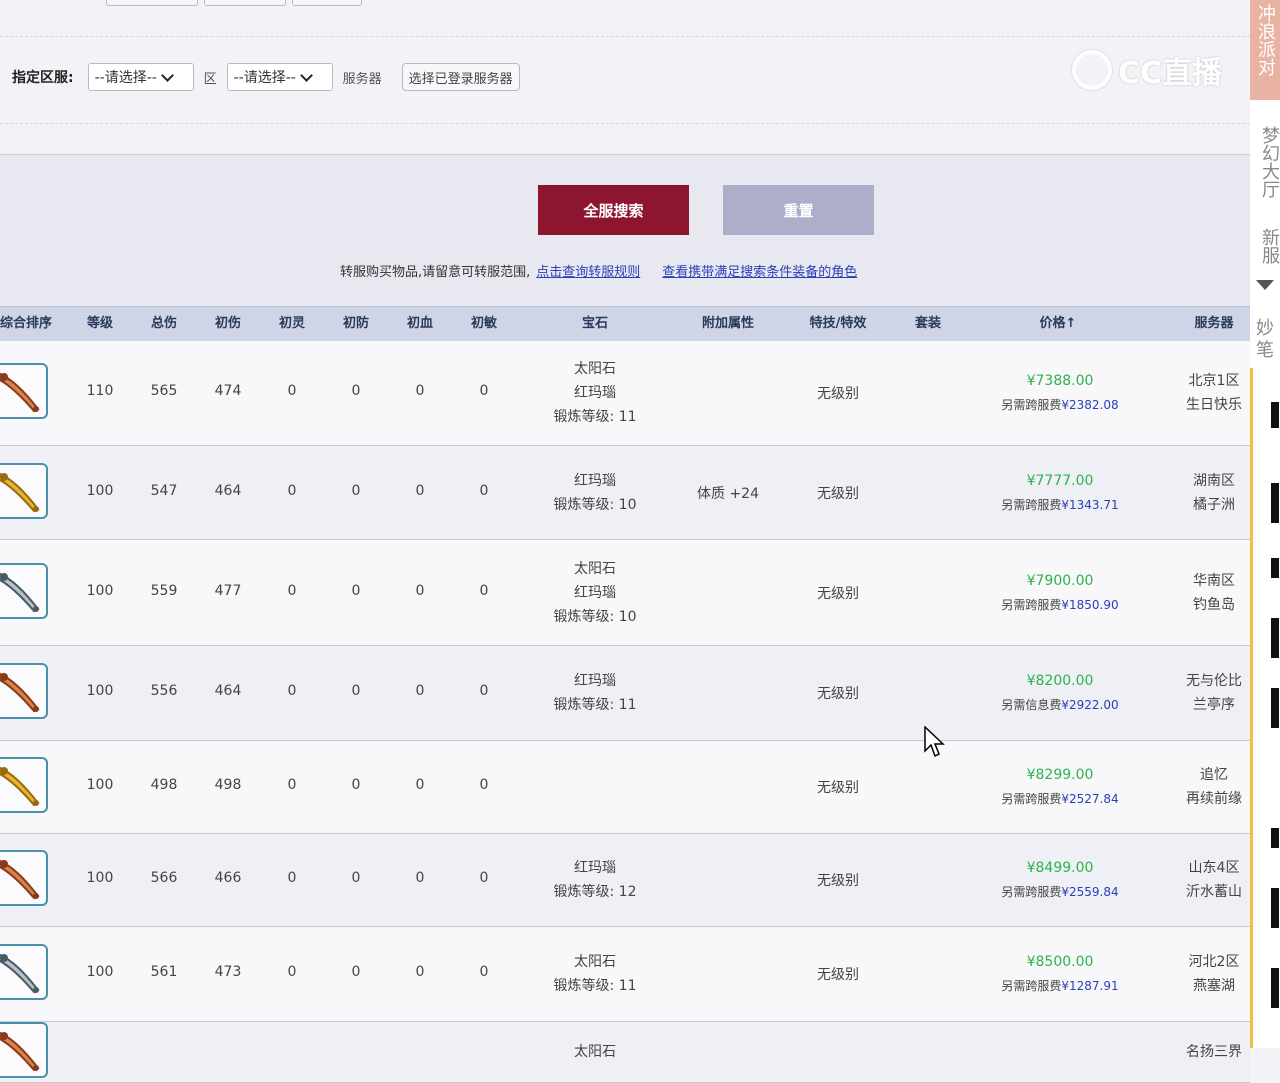 Image resolution: width=1280 pixels, height=1083 pixels. Describe the element at coordinates (1060, 580) in the screenshot. I see `price-value: ¥7900.00` at that location.